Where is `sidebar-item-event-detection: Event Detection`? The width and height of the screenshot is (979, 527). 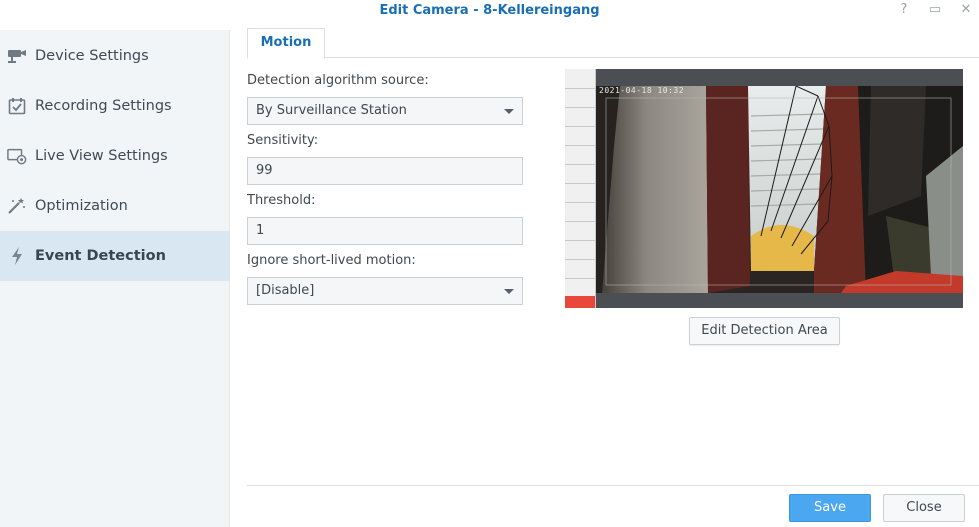 sidebar-item-event-detection: Event Detection is located at coordinates (115, 256).